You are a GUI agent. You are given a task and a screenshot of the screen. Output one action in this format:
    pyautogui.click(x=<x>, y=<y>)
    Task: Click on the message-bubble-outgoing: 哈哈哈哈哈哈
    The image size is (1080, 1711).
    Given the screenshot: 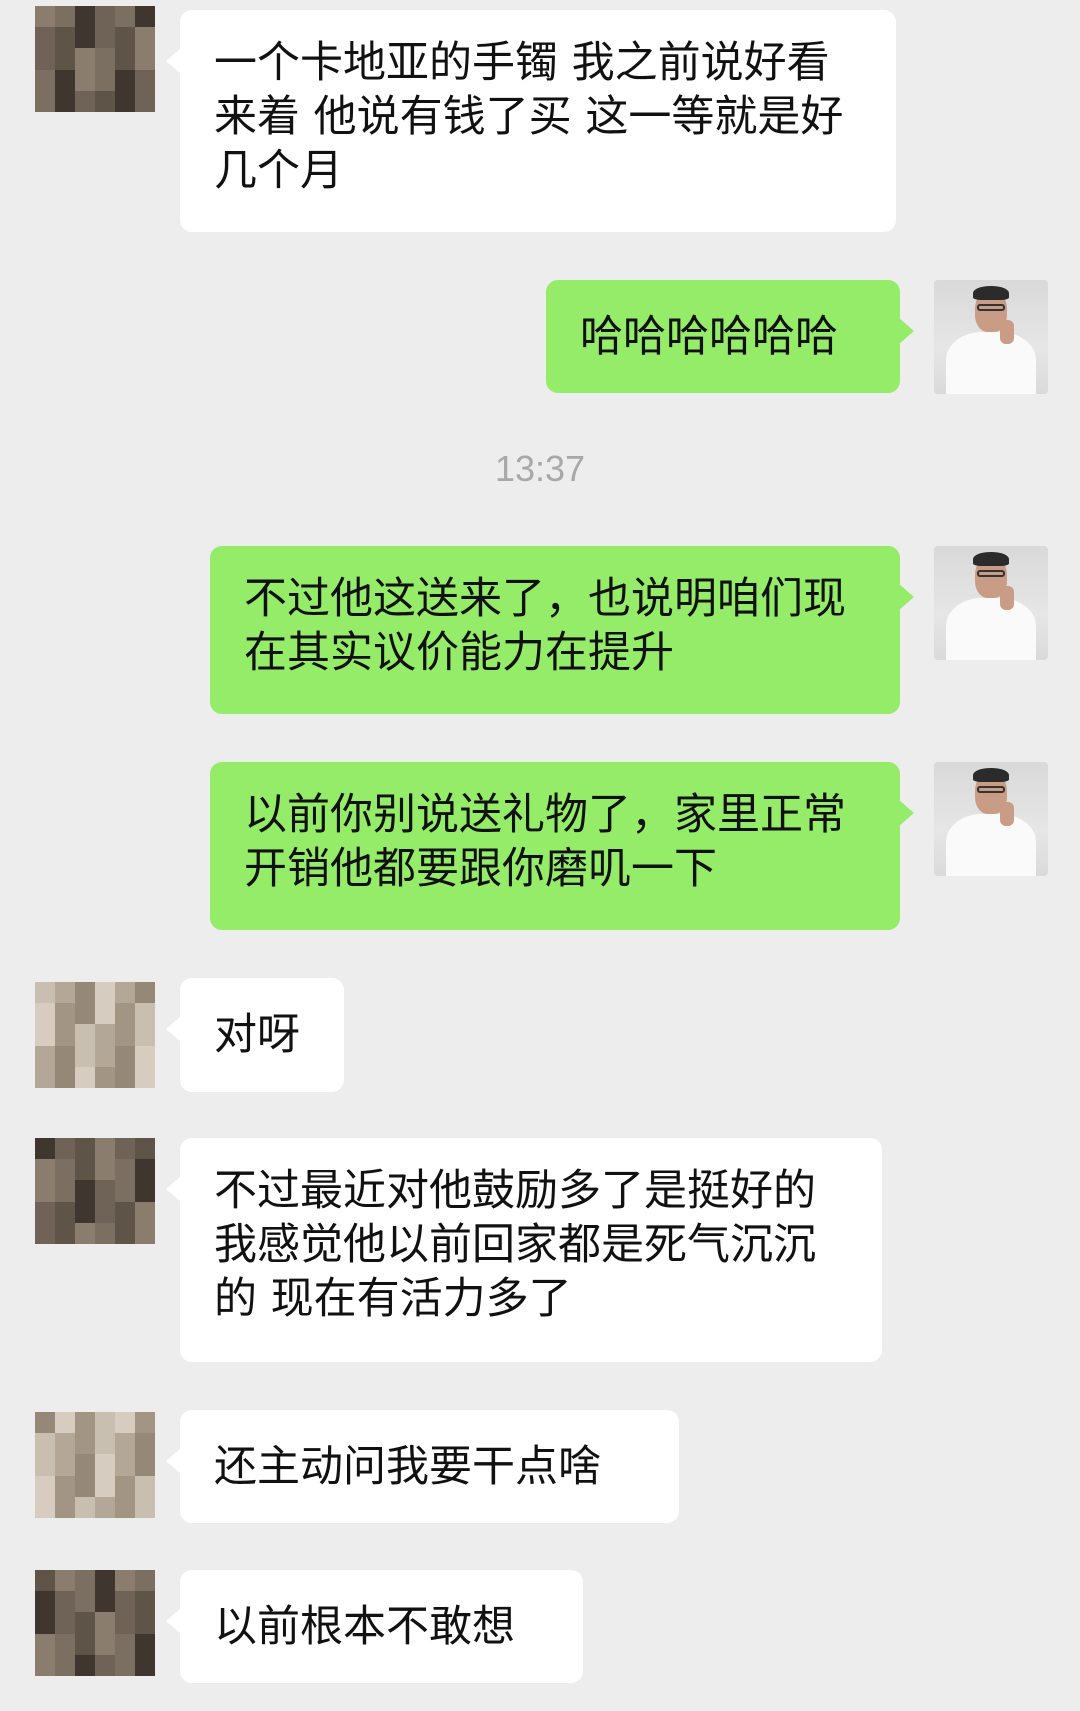 What is the action you would take?
    pyautogui.click(x=730, y=336)
    